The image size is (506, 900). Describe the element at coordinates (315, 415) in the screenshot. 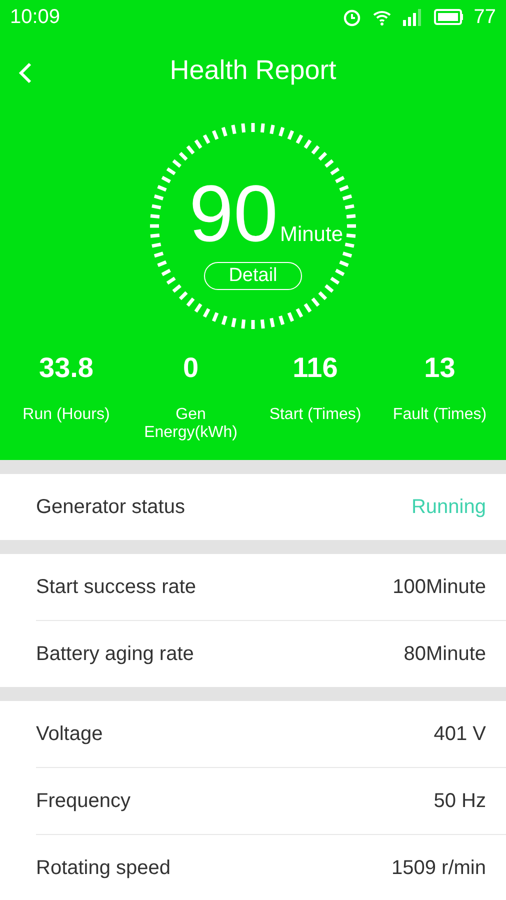

I see `stat-label: Start (Times)` at that location.